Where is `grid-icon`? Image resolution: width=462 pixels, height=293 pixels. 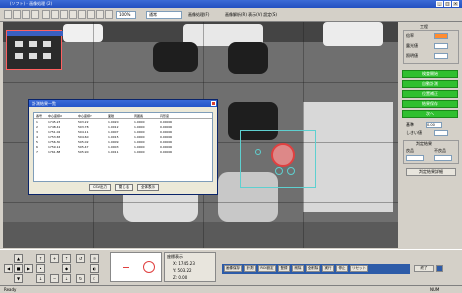
grid-icon is located at coordinates (100, 14).